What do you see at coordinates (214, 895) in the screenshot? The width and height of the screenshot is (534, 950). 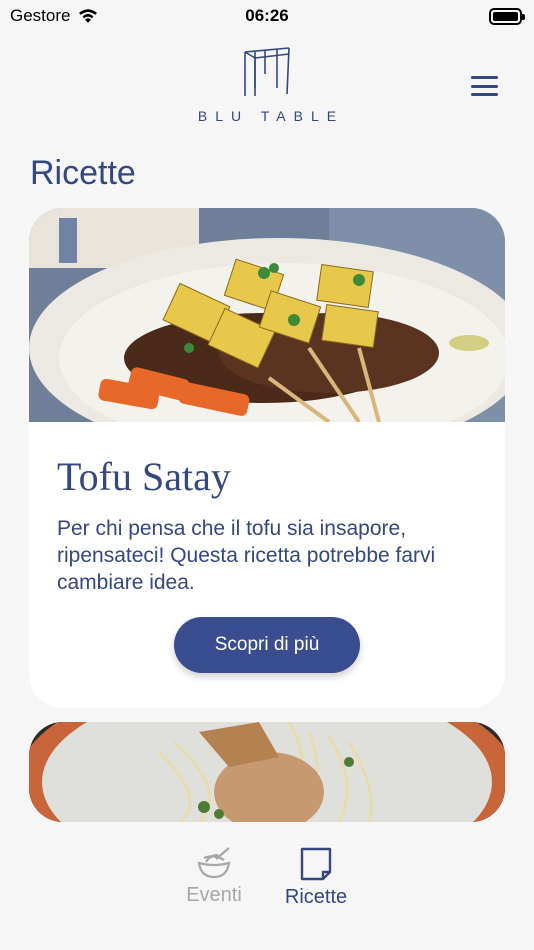 I see `tab-eventi-label: Eventi` at bounding box center [214, 895].